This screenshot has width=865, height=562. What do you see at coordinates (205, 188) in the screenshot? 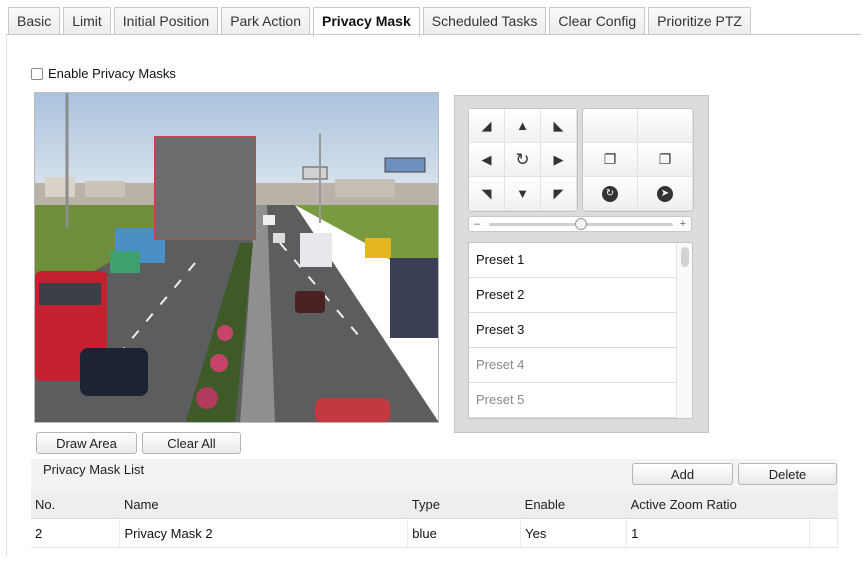
I see `privacy-mask-area` at bounding box center [205, 188].